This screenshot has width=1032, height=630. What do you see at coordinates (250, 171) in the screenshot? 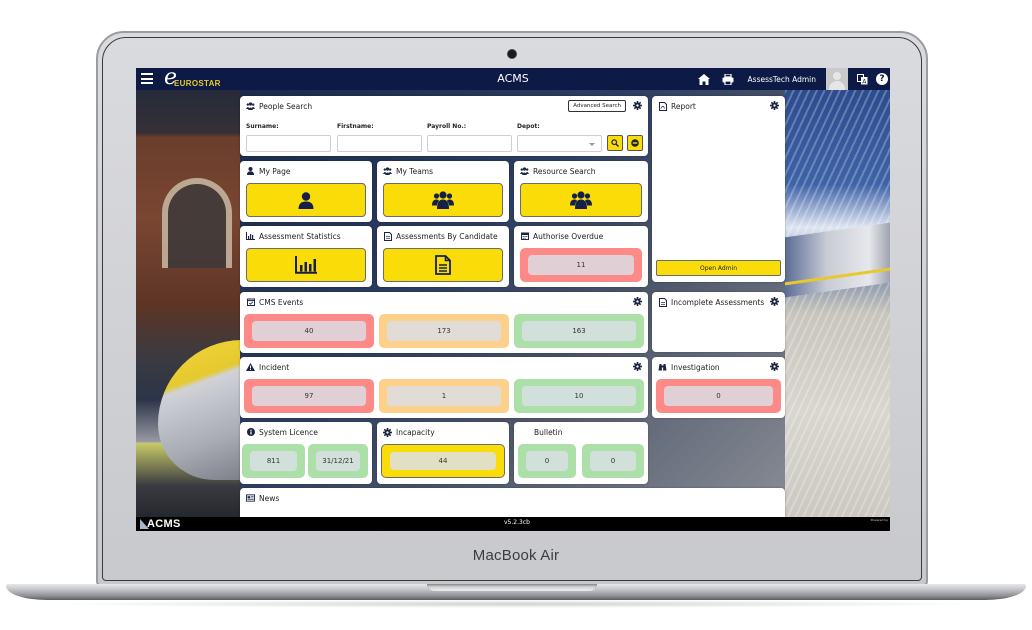
I see `user-icon` at bounding box center [250, 171].